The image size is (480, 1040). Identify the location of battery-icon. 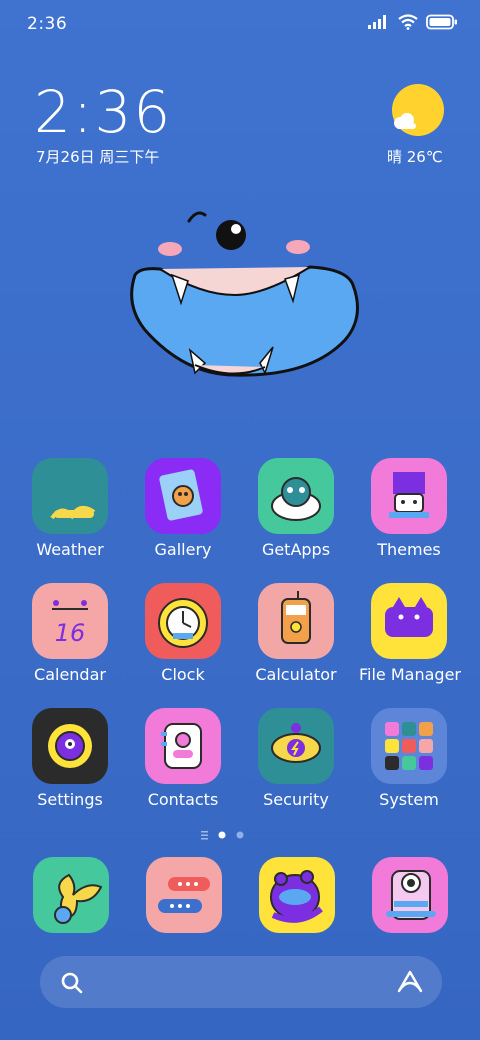
(441, 22).